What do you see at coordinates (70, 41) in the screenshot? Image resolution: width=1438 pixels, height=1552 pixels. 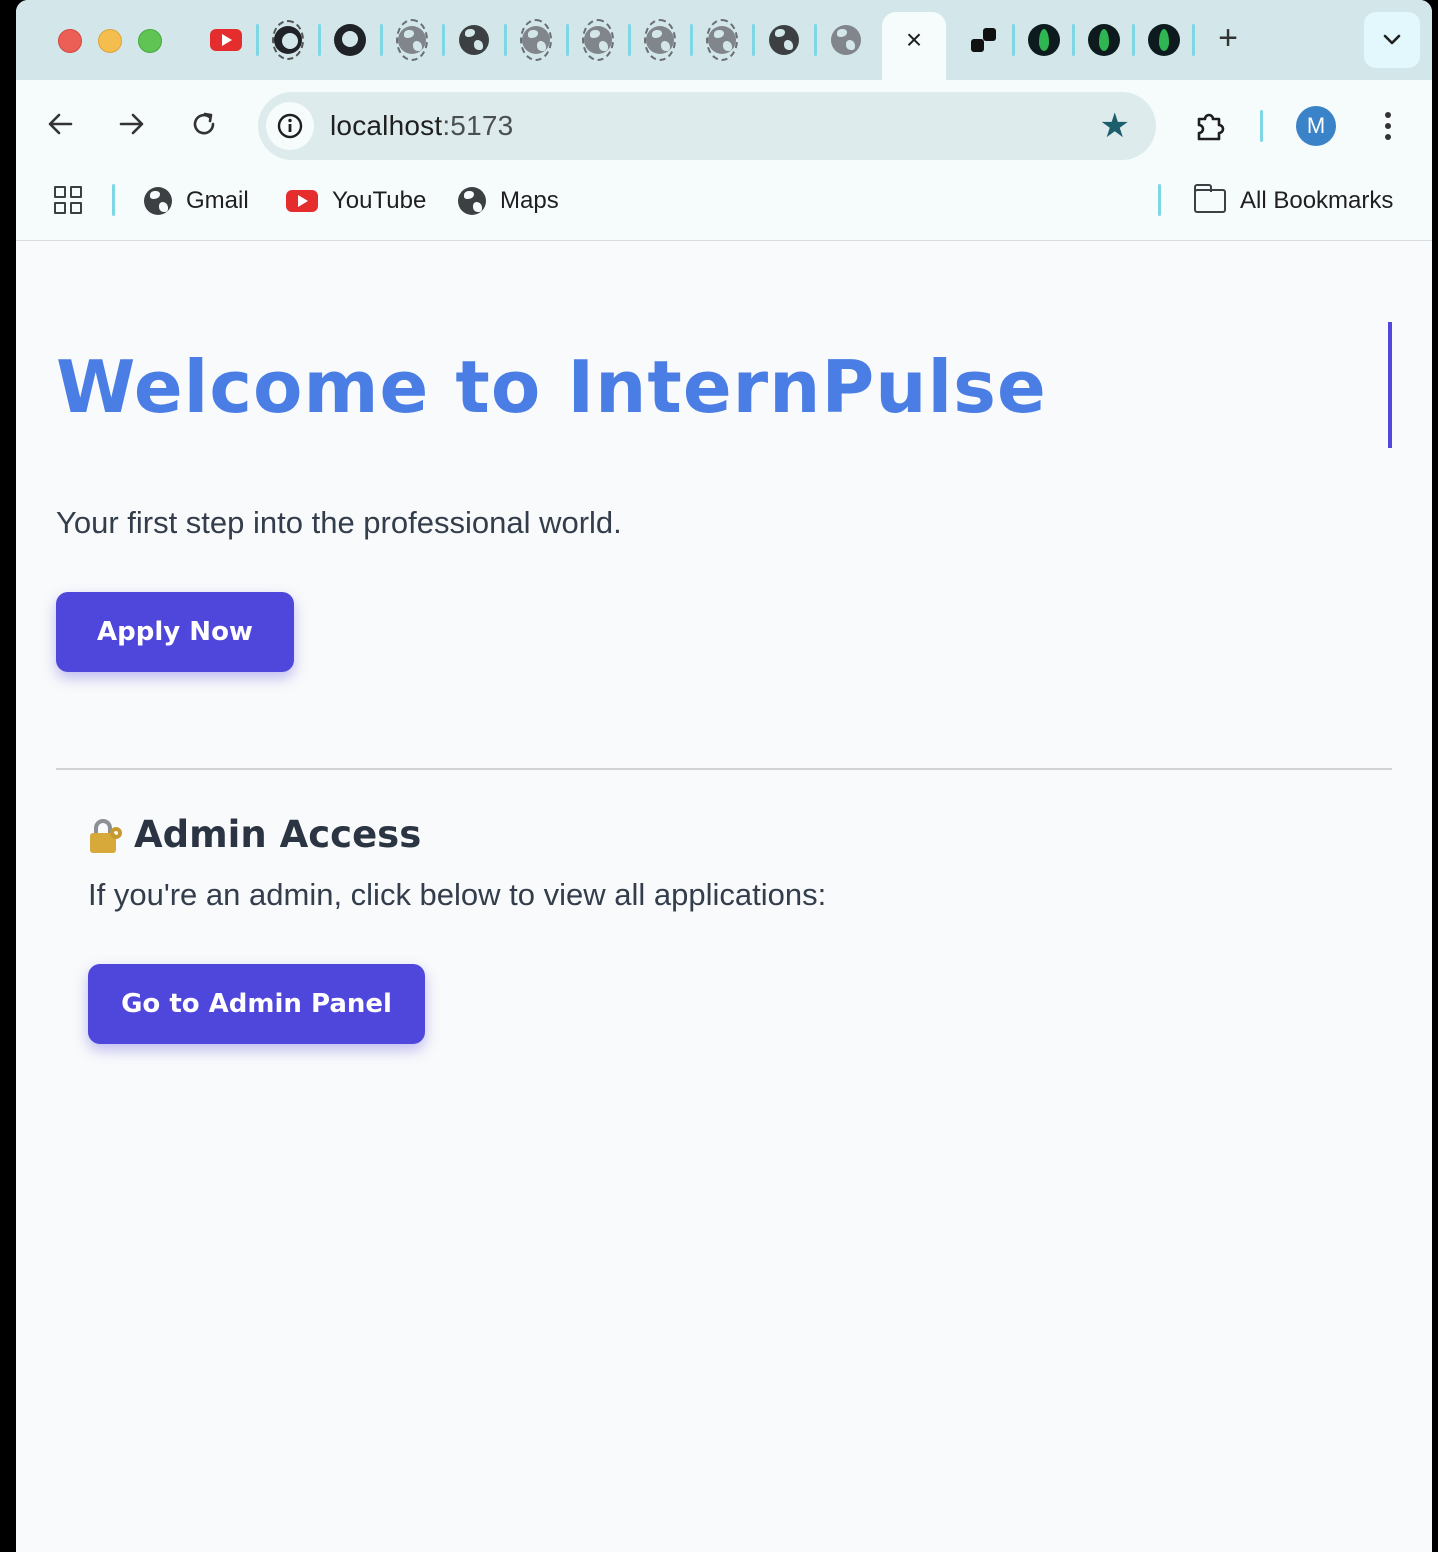 I see `close-window-button` at bounding box center [70, 41].